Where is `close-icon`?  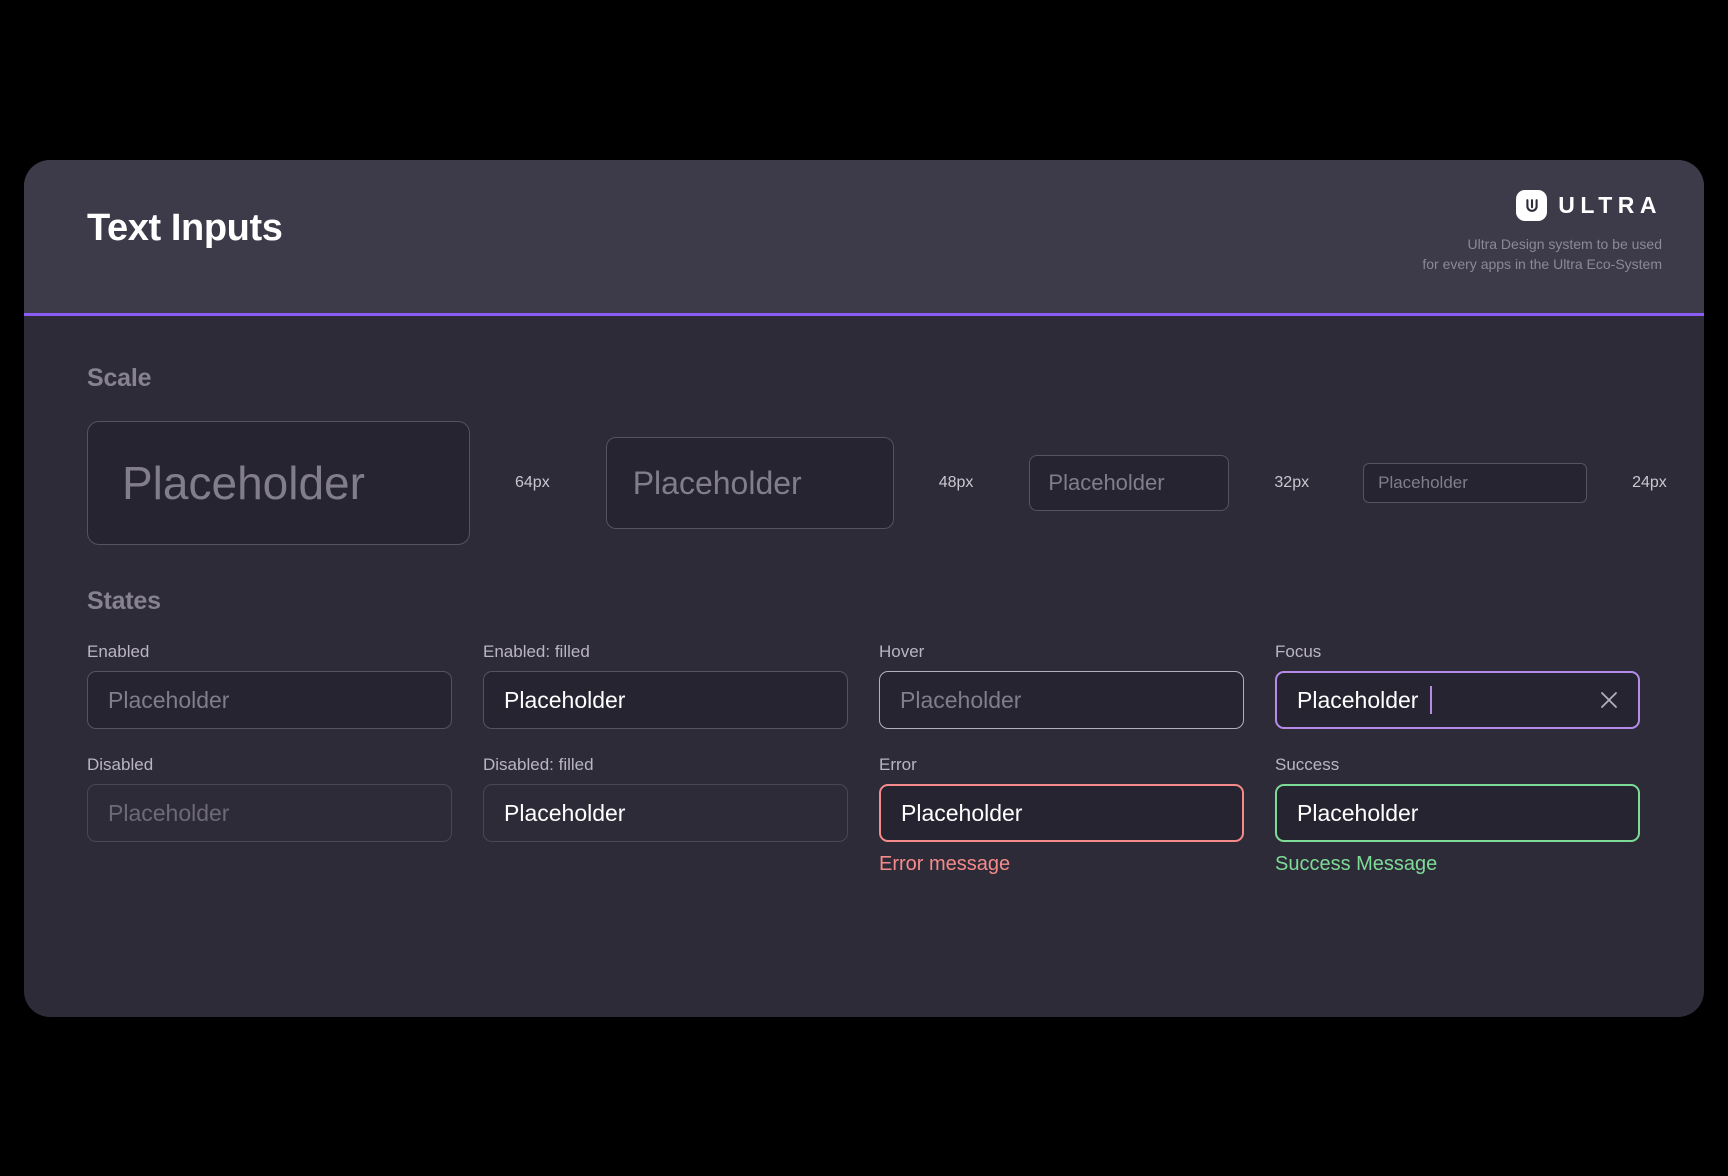 close-icon is located at coordinates (1609, 700).